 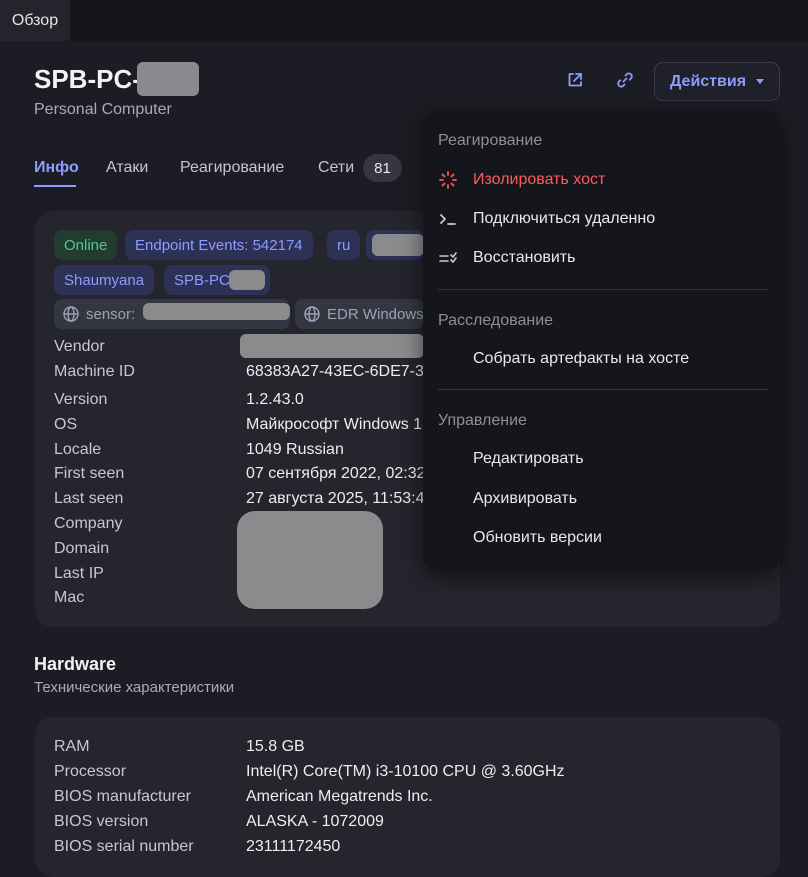 What do you see at coordinates (89, 473) in the screenshot?
I see `first-seen-label: First seen` at bounding box center [89, 473].